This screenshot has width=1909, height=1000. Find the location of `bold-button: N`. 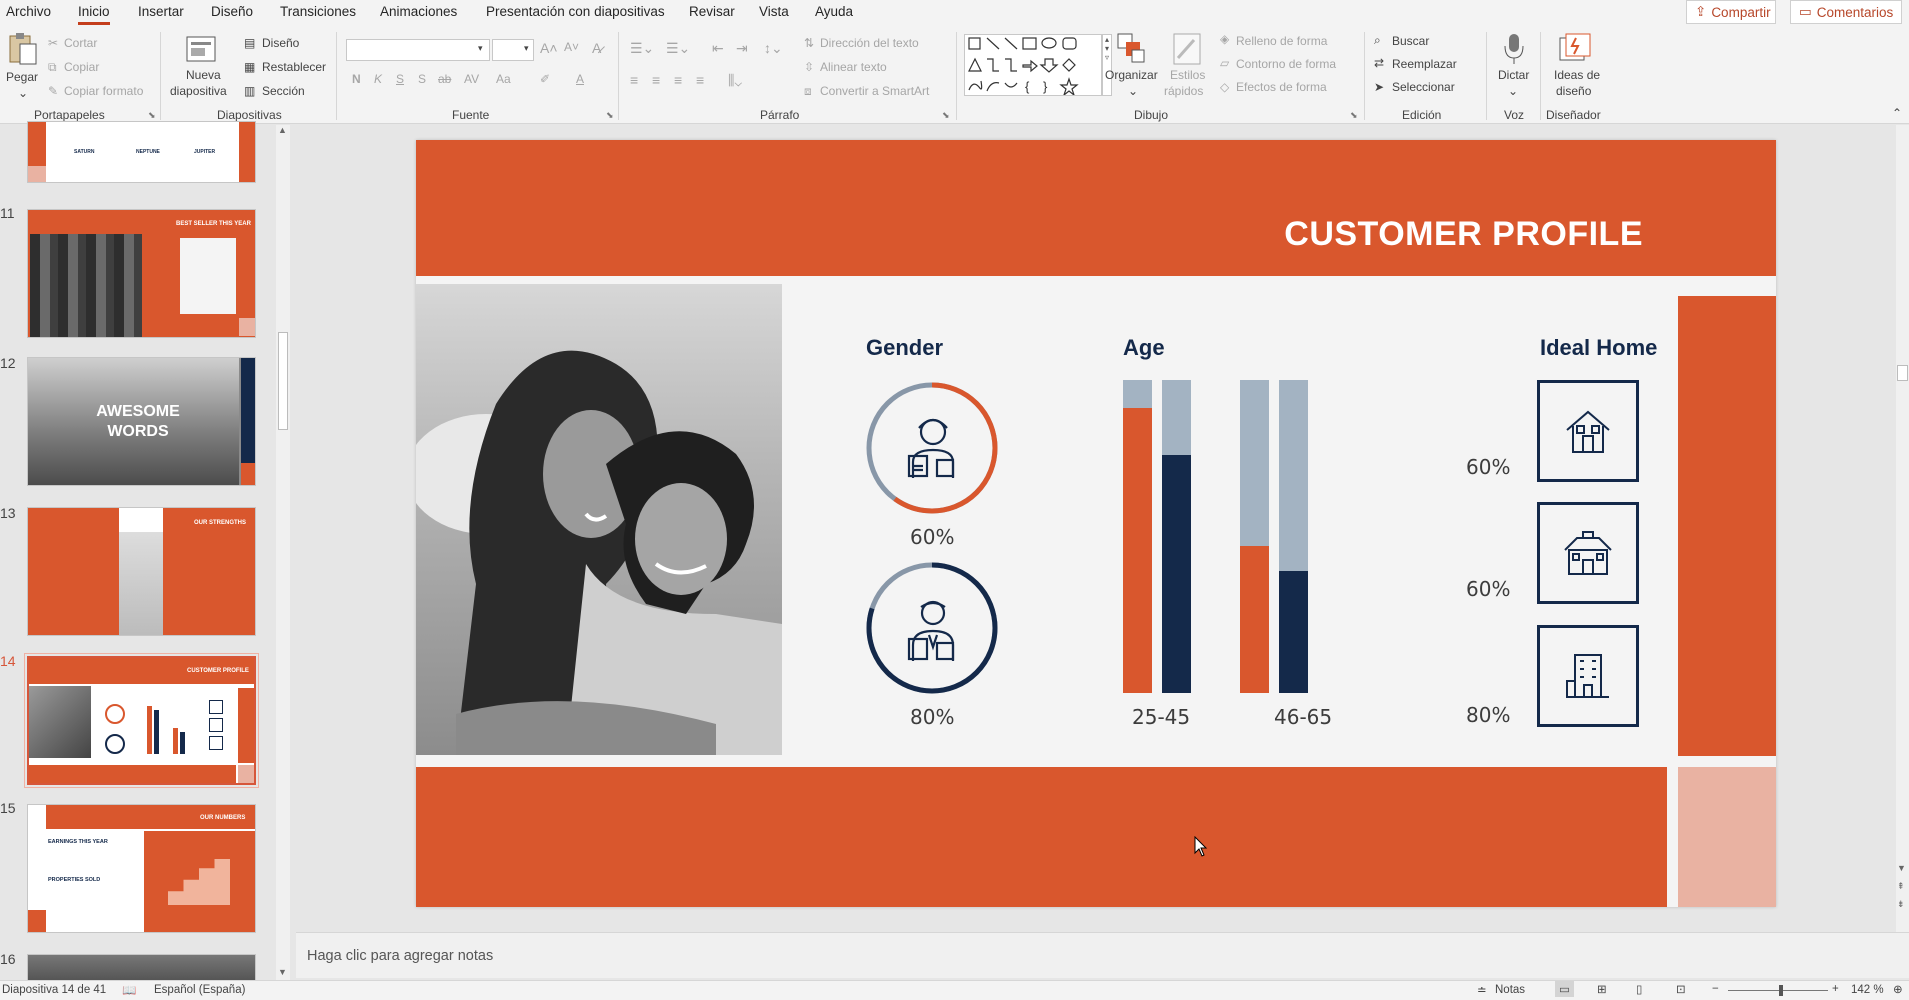

bold-button: N is located at coordinates (356, 79).